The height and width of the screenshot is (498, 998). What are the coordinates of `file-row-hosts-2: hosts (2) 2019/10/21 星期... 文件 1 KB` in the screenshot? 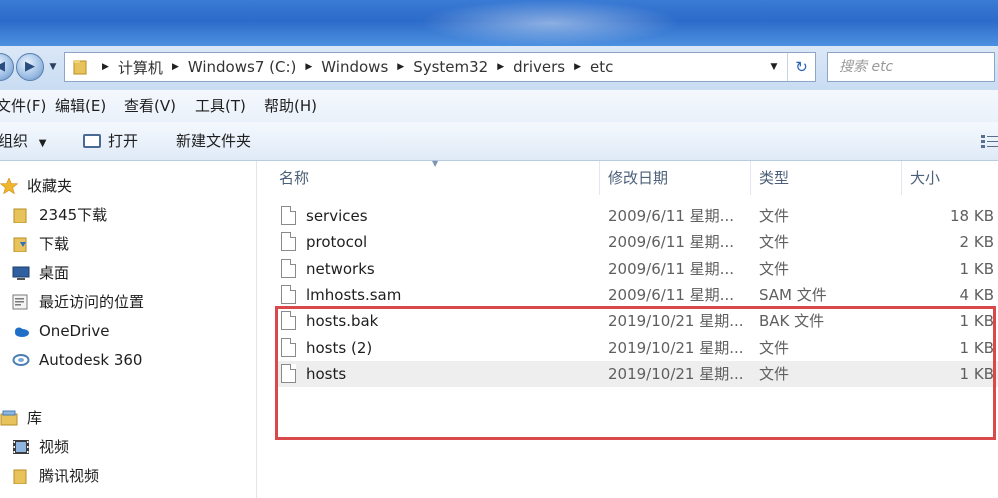 It's located at (637, 348).